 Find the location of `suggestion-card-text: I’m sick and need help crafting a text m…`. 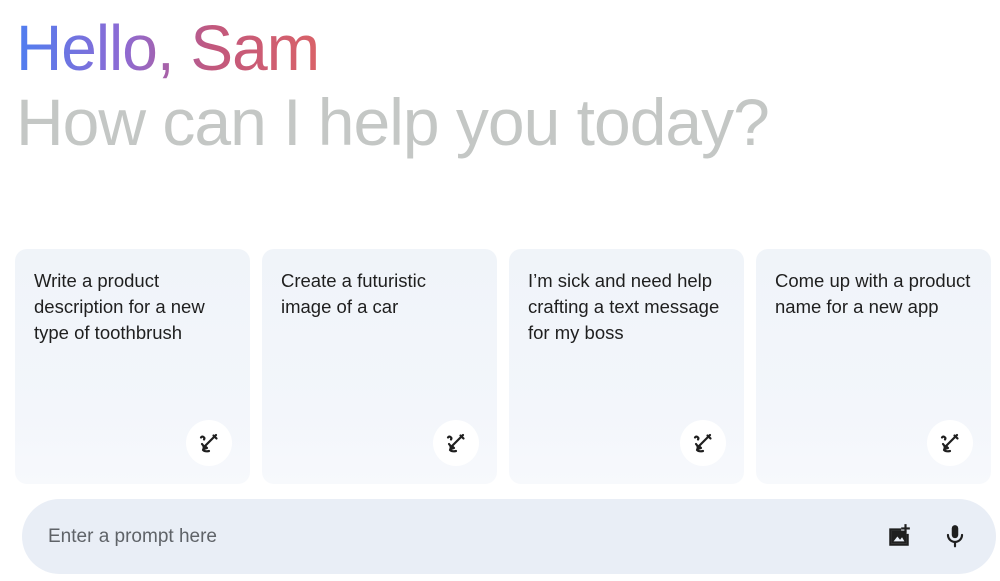

suggestion-card-text: I’m sick and need help crafting a text m… is located at coordinates (624, 306).